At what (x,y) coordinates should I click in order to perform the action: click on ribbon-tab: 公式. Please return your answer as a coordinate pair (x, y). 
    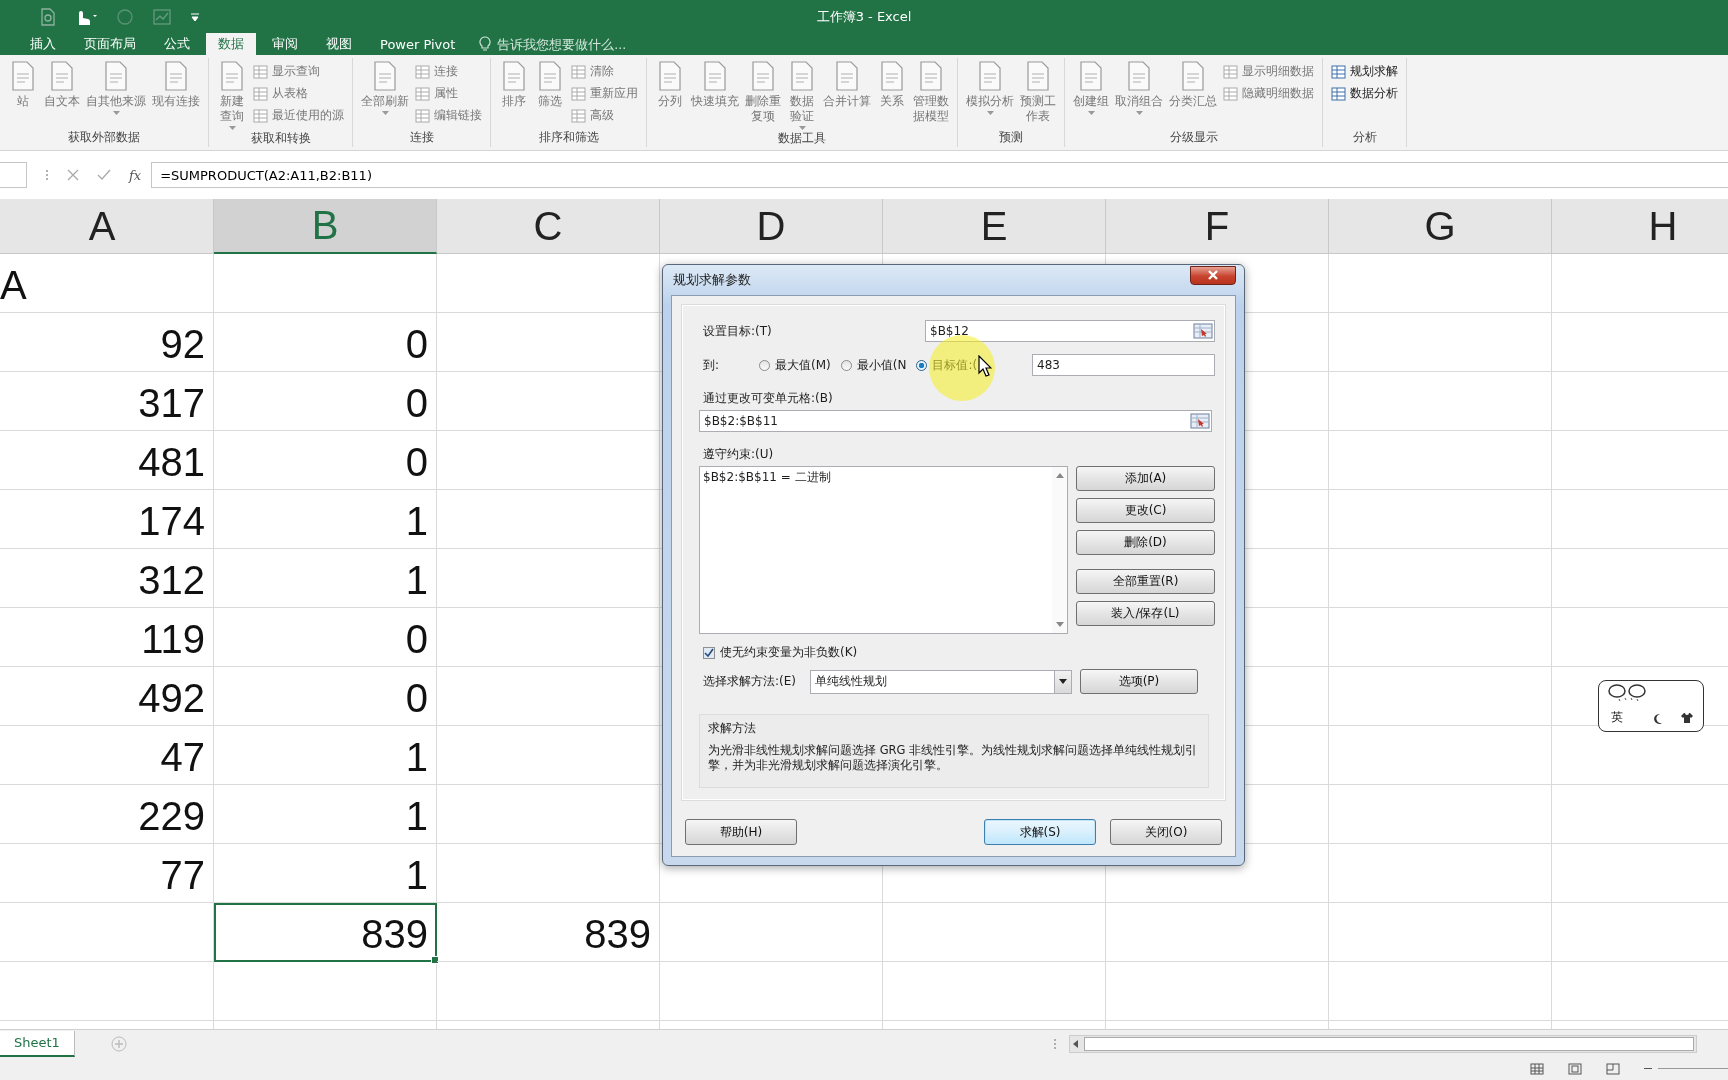
    Looking at the image, I should click on (177, 44).